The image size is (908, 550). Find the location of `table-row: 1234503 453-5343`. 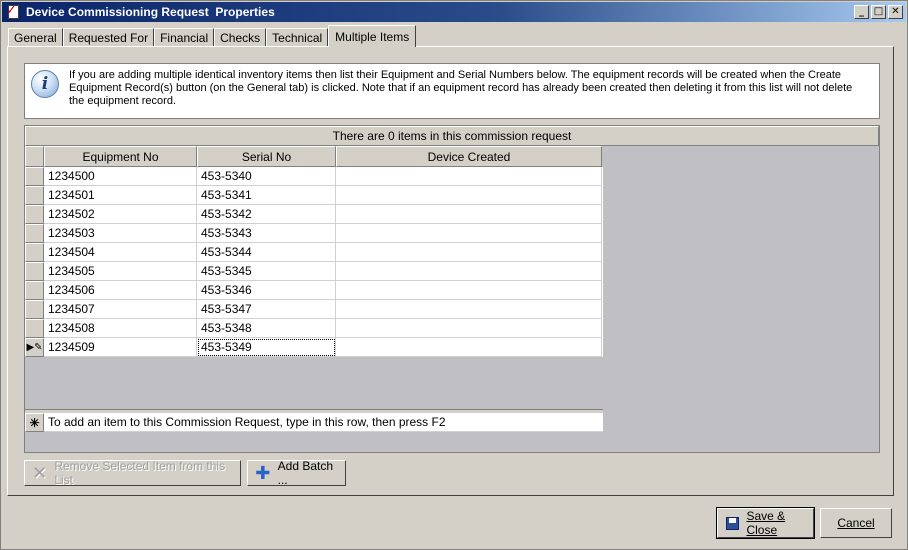

table-row: 1234503 453-5343 is located at coordinates (314, 233).